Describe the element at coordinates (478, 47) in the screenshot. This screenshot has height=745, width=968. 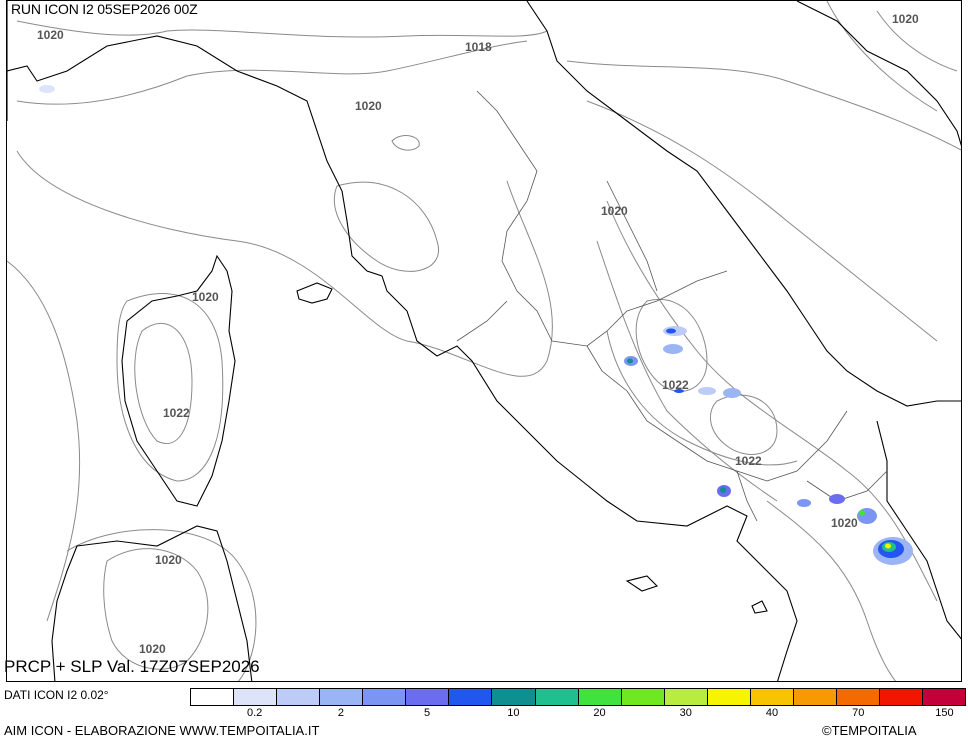
I see `isobar-label: 1018` at that location.